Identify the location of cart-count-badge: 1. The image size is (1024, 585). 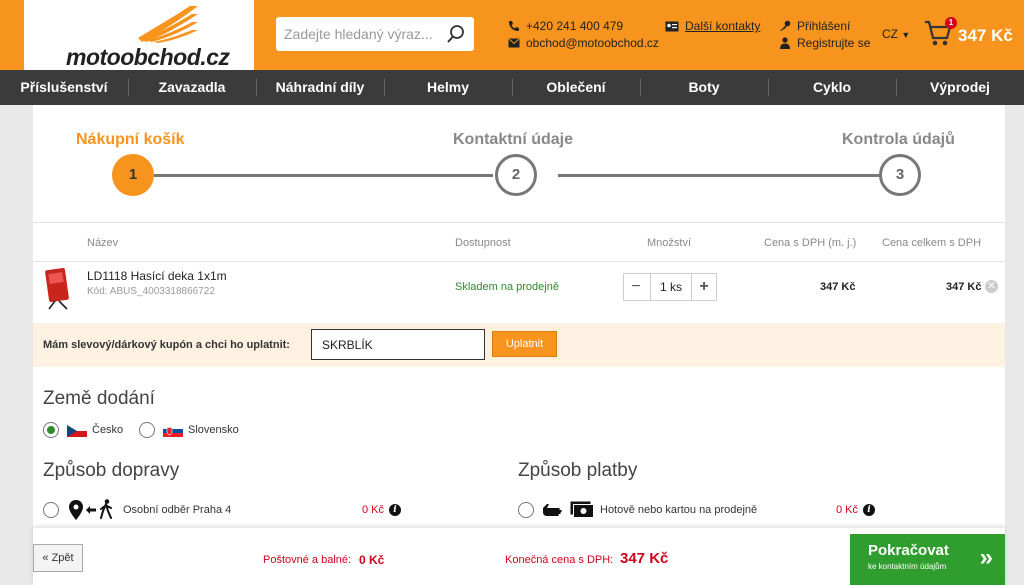
(951, 23).